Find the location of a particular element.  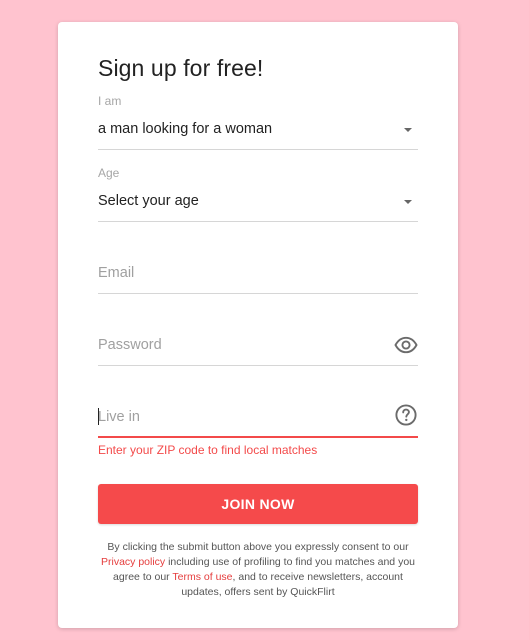

live-in-underline is located at coordinates (258, 437).